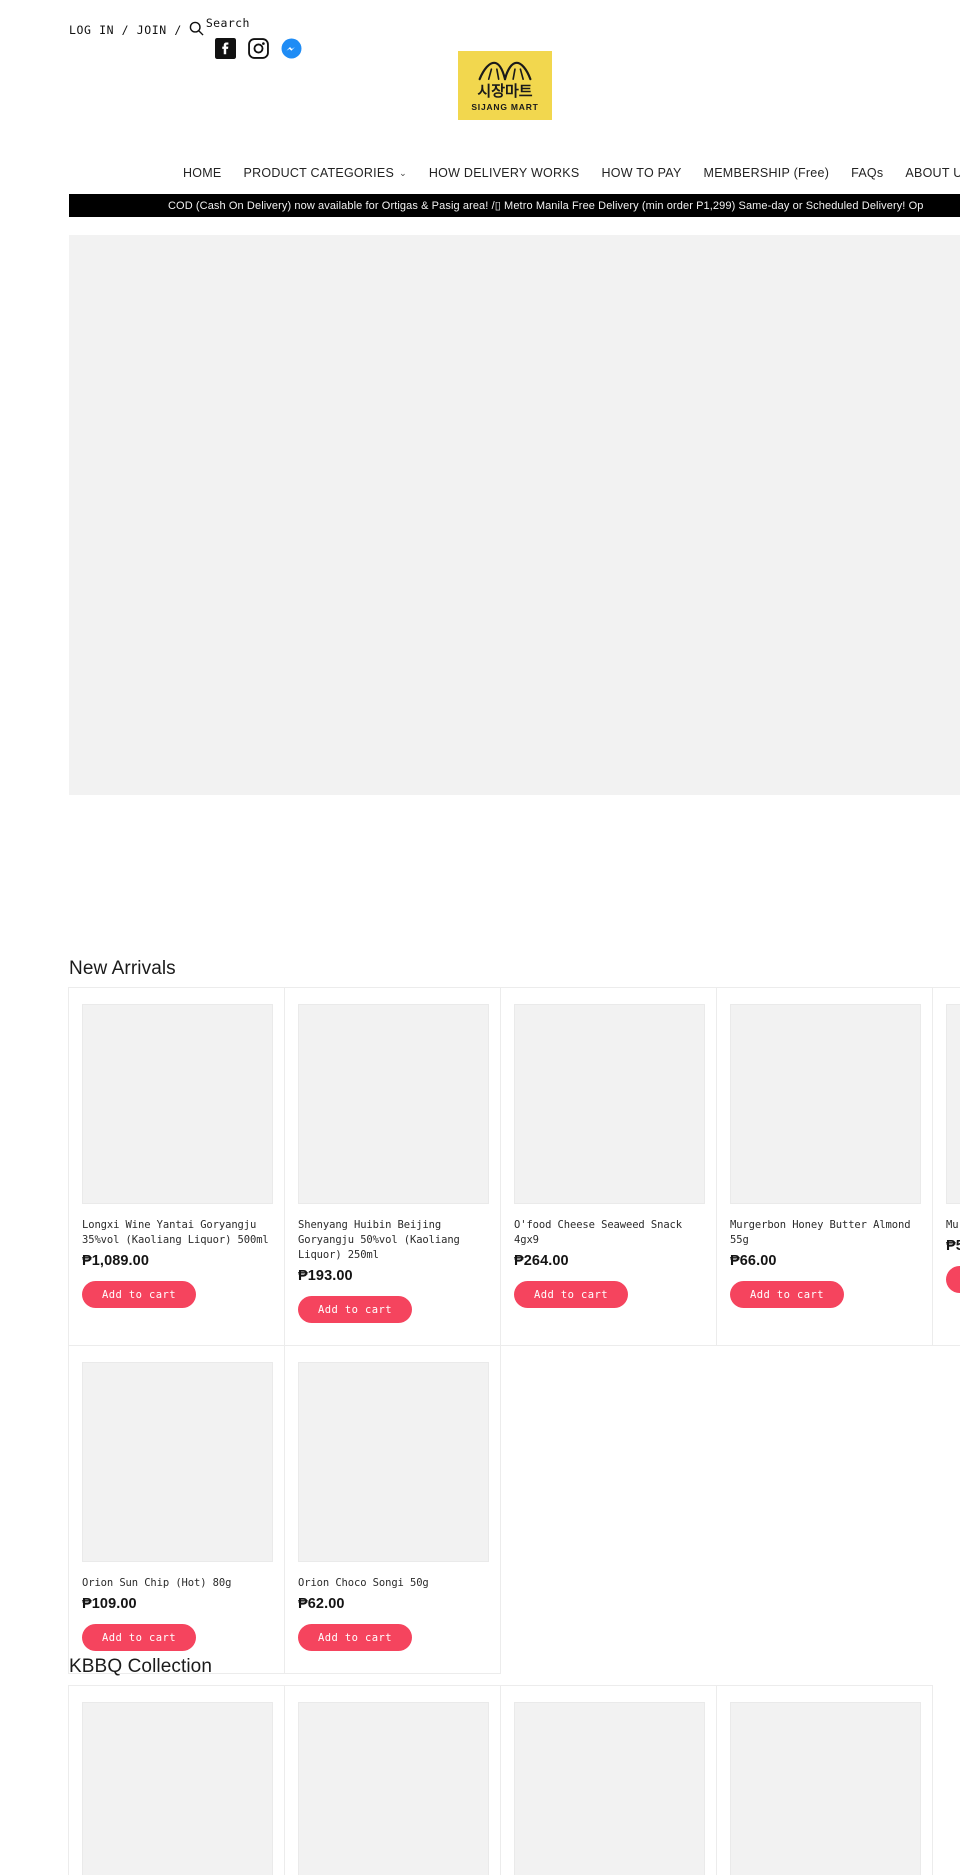 Image resolution: width=960 pixels, height=1875 pixels. Describe the element at coordinates (505, 71) in the screenshot. I see `market-roof-icon` at that location.